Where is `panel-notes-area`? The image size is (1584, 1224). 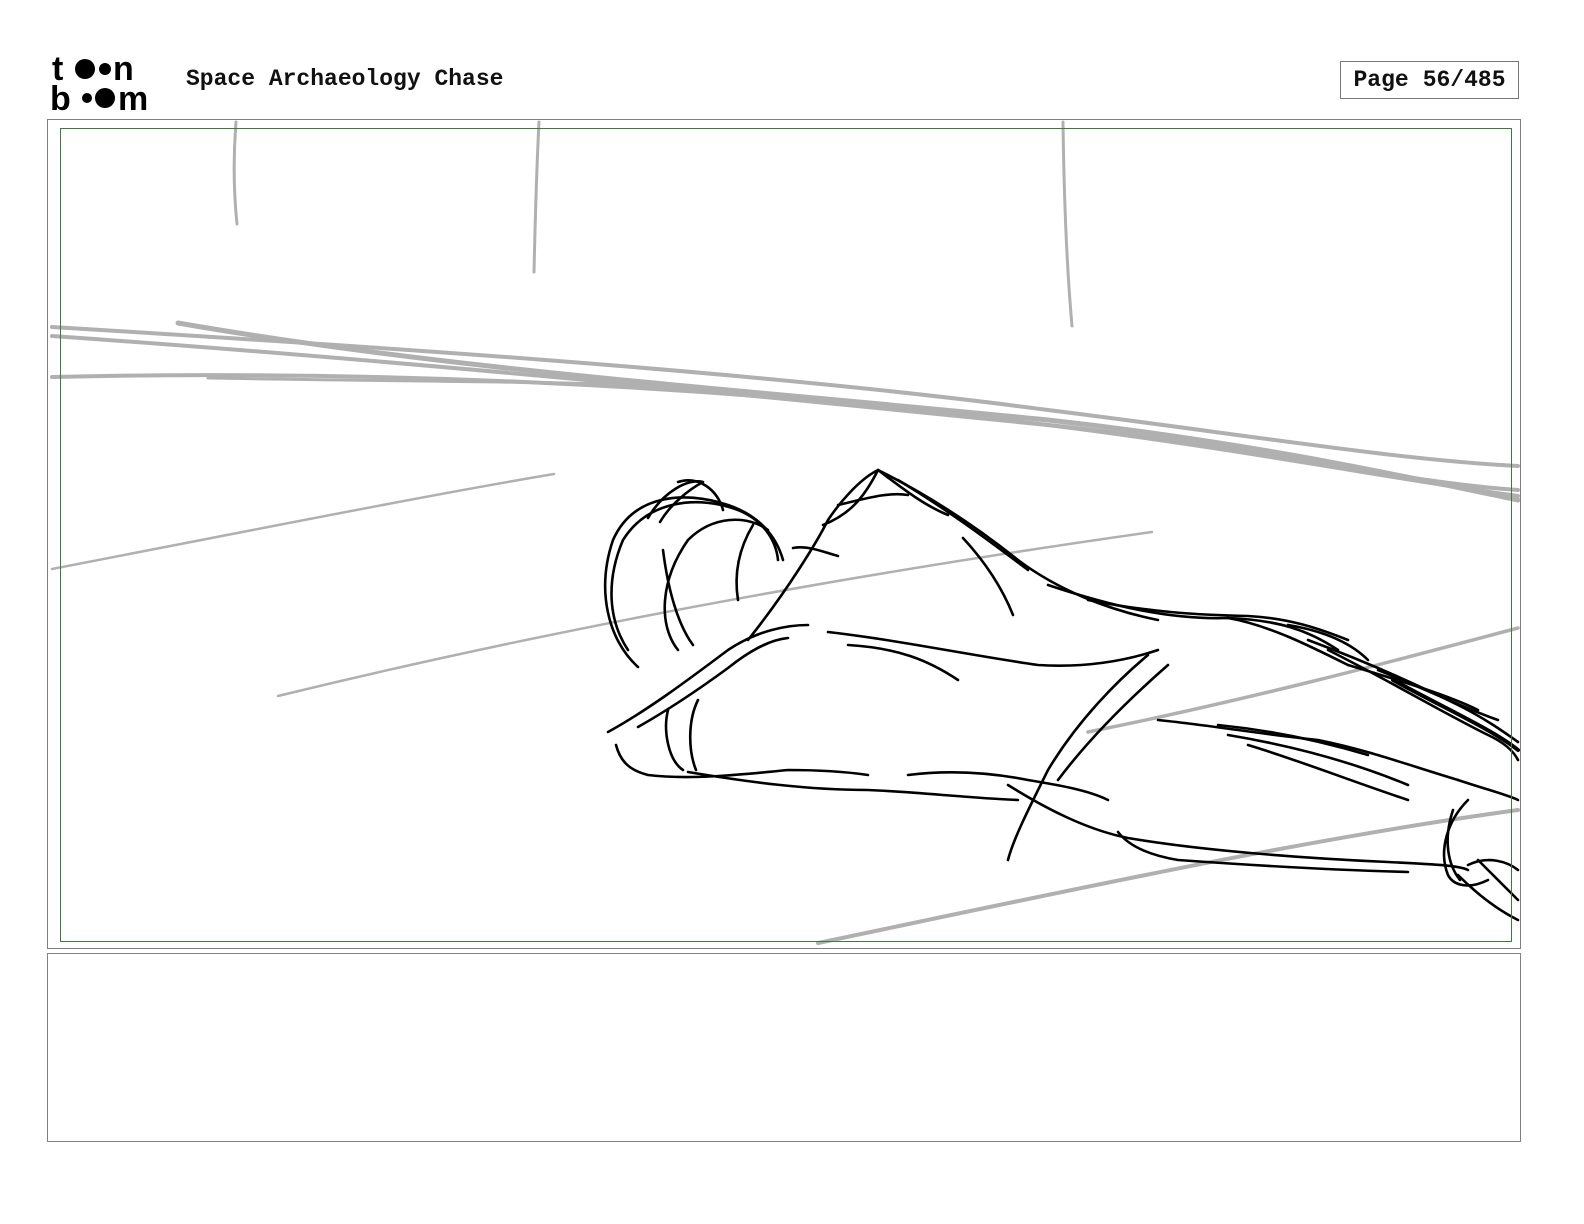
panel-notes-area is located at coordinates (784, 1047).